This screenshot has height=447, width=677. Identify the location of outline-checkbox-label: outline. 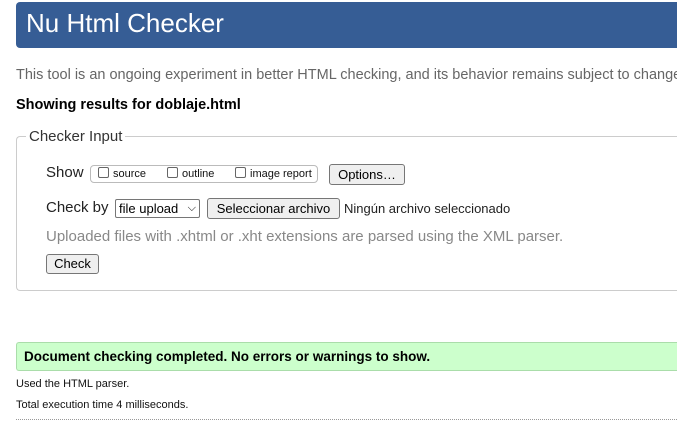
(198, 174).